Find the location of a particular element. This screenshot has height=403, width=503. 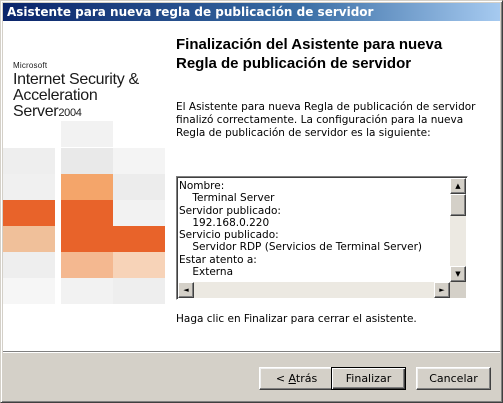

logo-year: 2004 is located at coordinates (70, 113).